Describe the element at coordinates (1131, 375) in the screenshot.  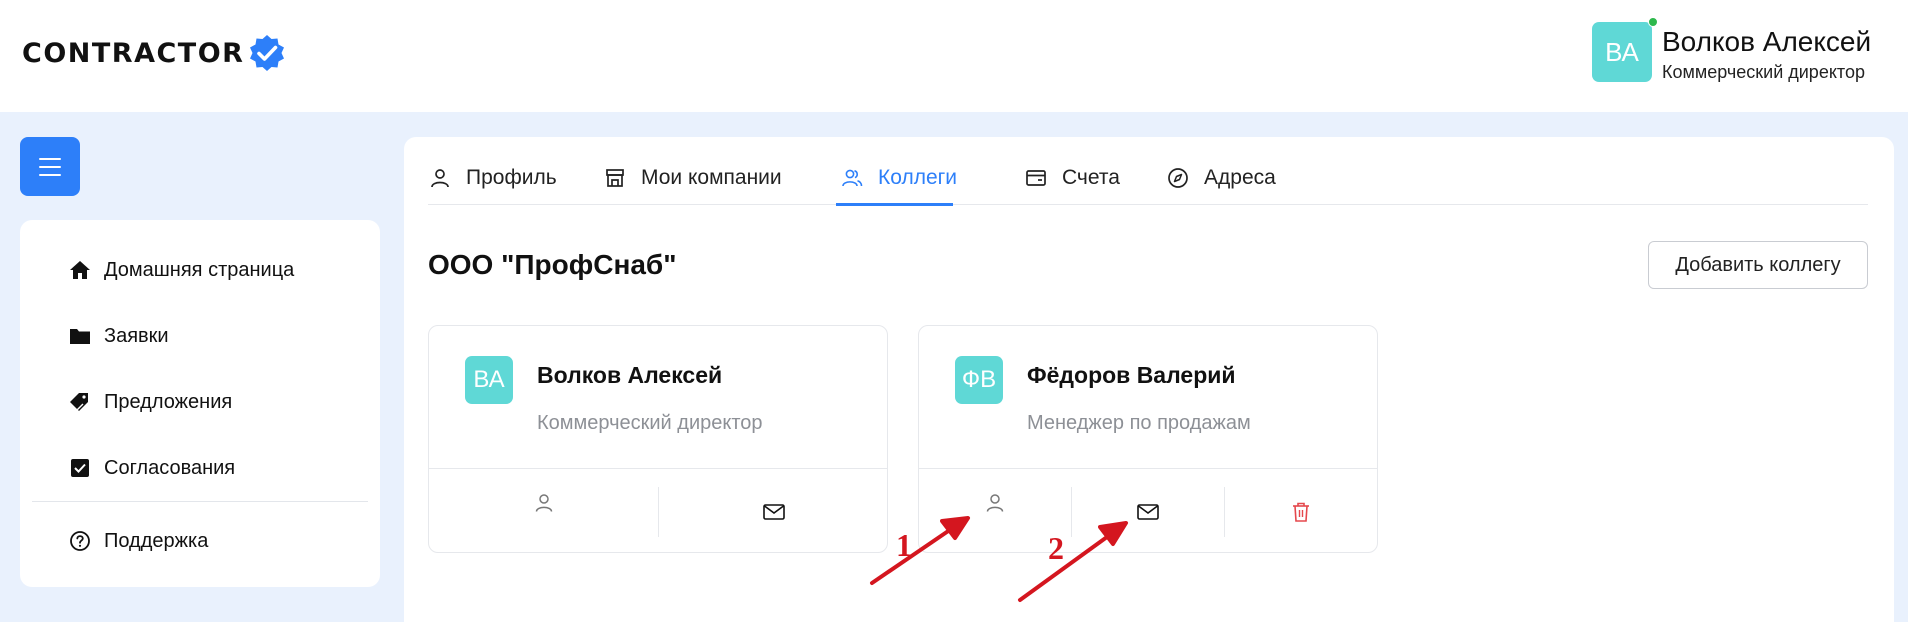
I see `colleague-name: Фёдоров Валерий` at that location.